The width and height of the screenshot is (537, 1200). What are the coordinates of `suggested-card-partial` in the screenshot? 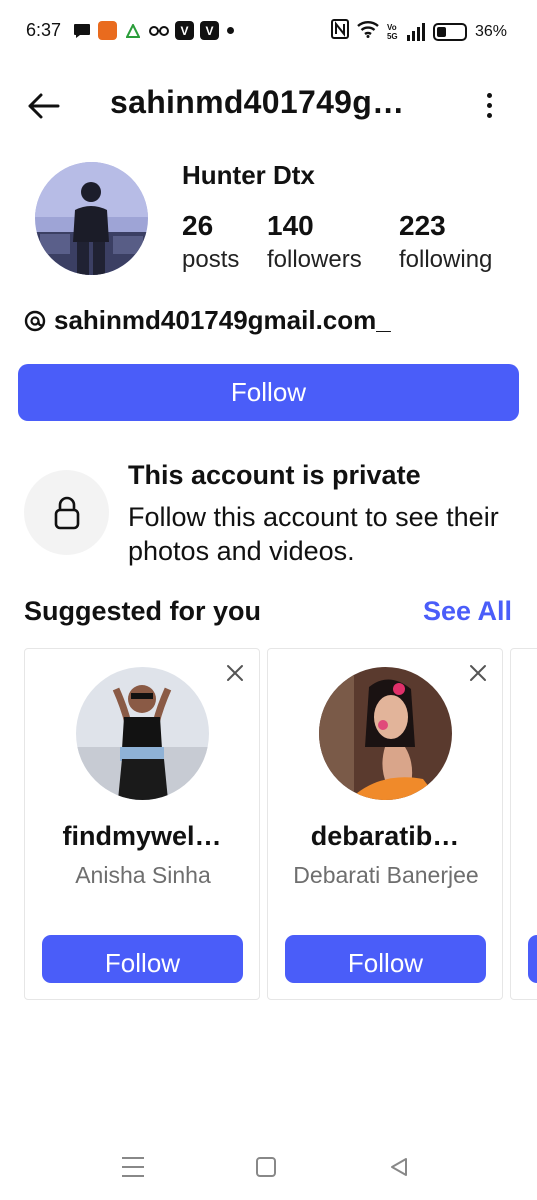 It's located at (523, 824).